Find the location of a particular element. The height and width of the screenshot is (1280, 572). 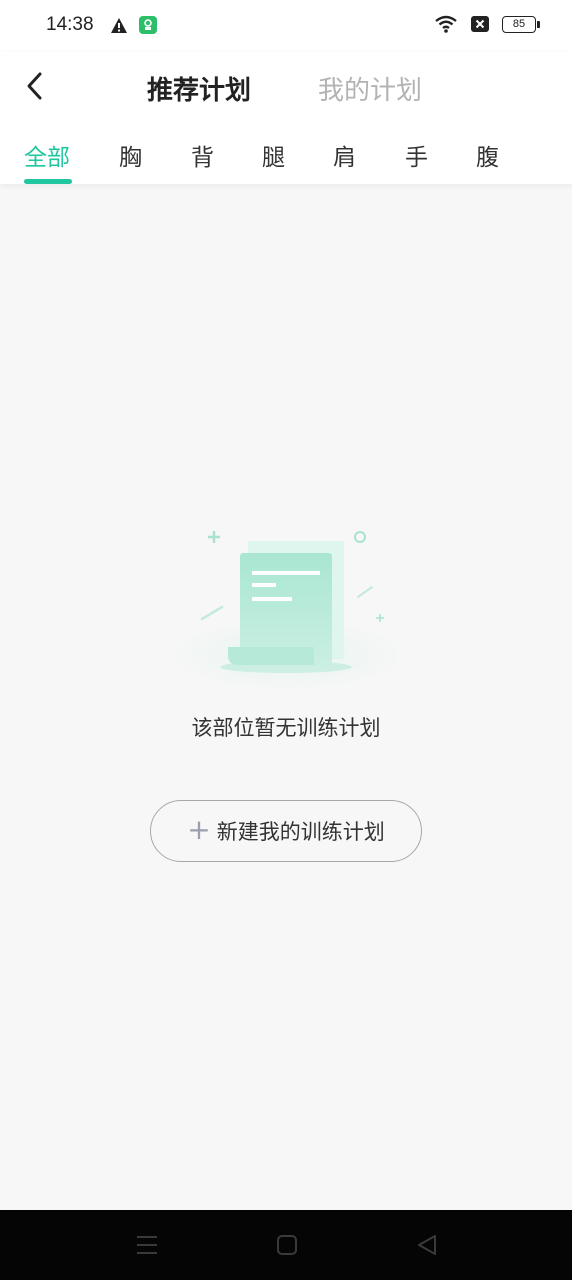

warning-icon is located at coordinates (119, 25).